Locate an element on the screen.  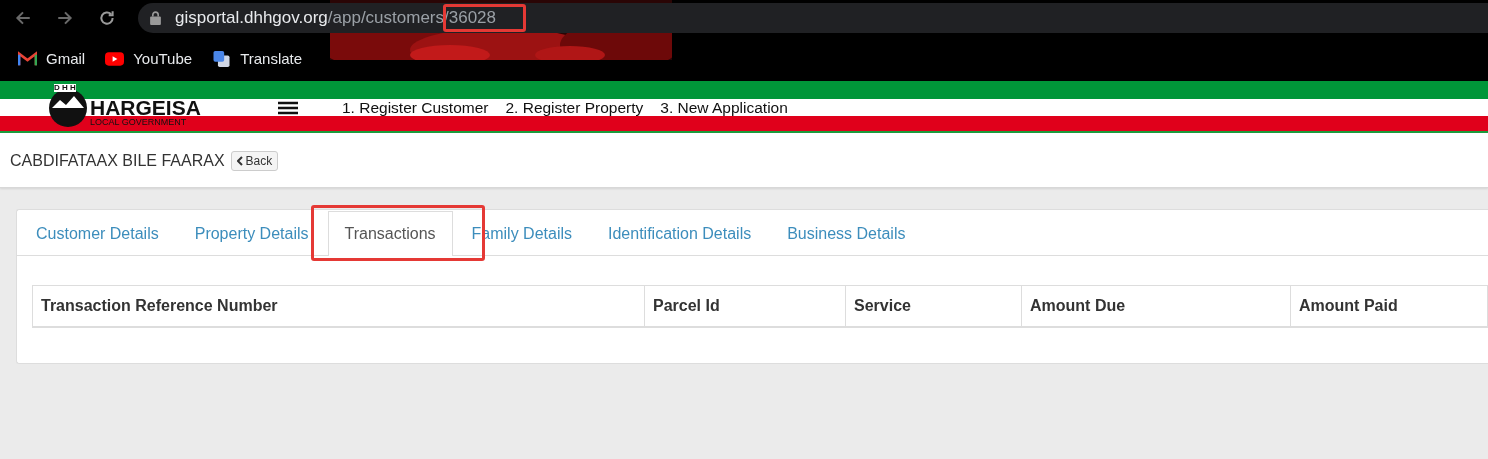
column-header: Parcel Id is located at coordinates (744, 306).